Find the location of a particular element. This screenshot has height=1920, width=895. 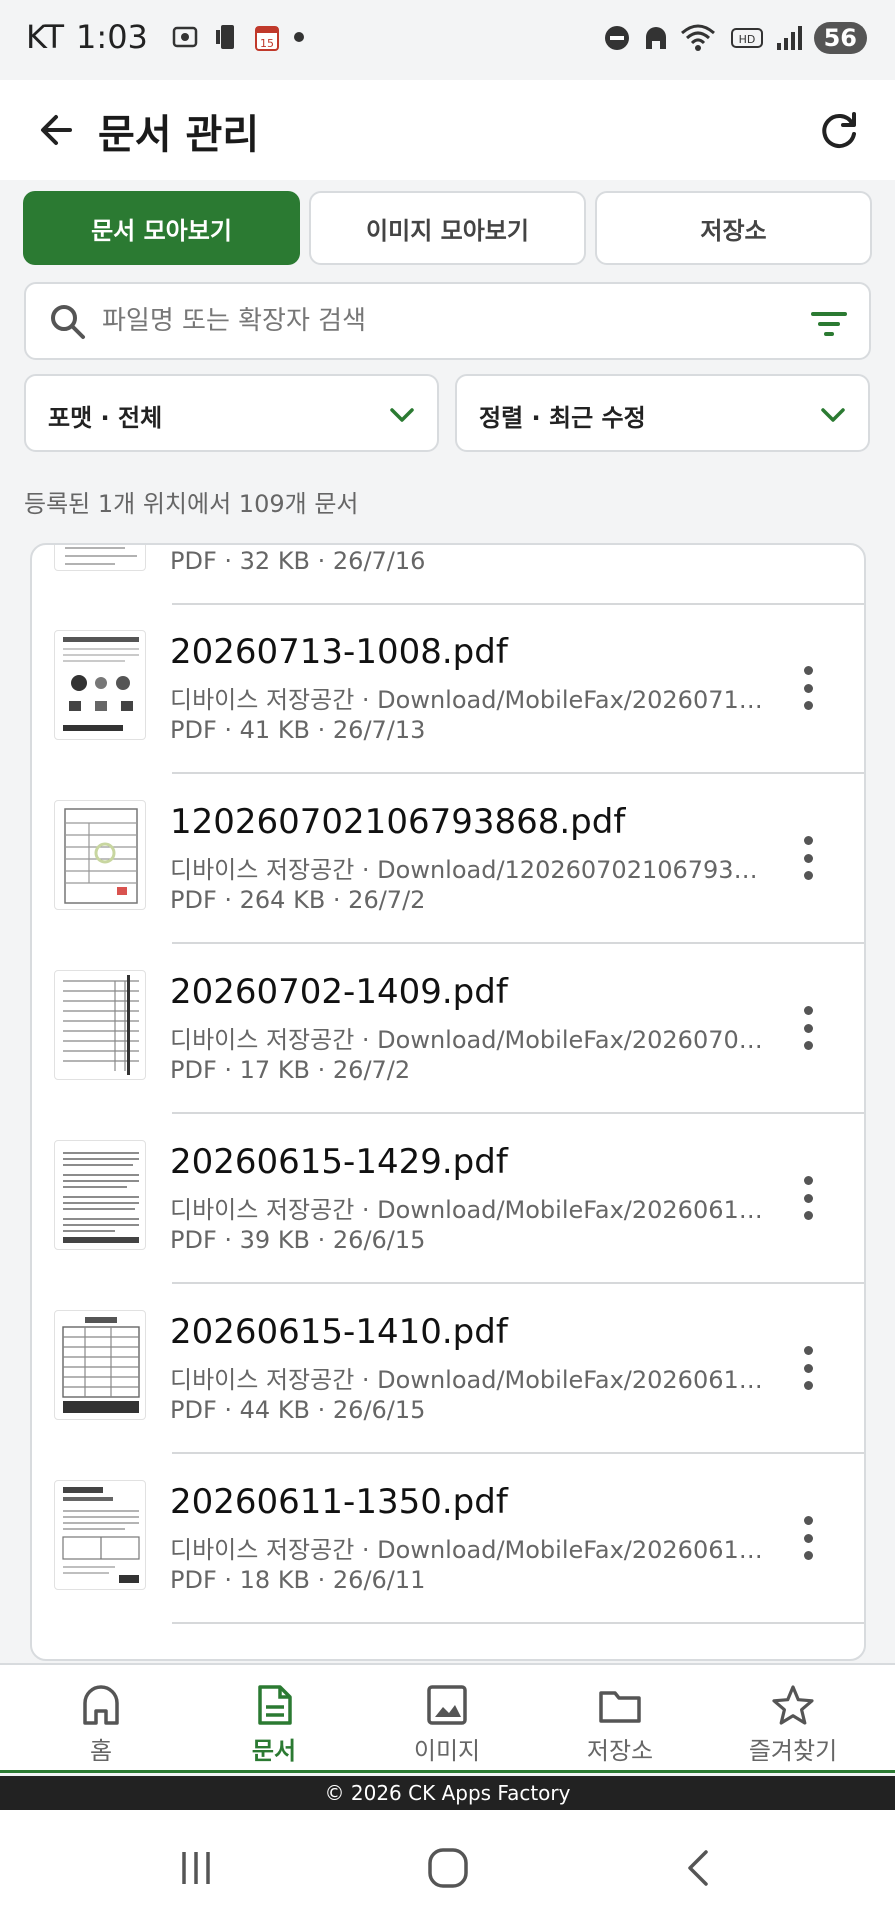

wifi-icon is located at coordinates (697, 37).